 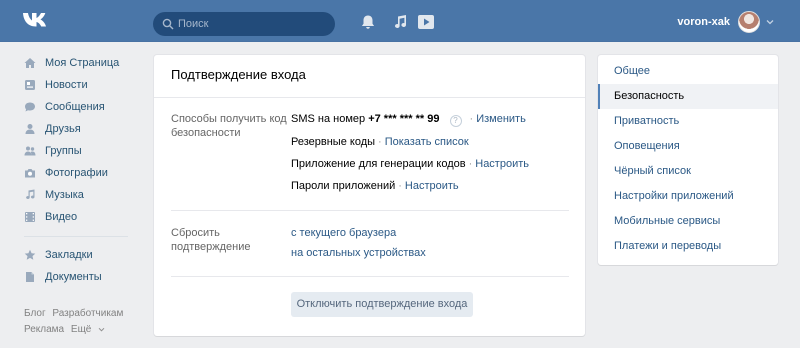 What do you see at coordinates (368, 22) in the screenshot?
I see `bell-icon` at bounding box center [368, 22].